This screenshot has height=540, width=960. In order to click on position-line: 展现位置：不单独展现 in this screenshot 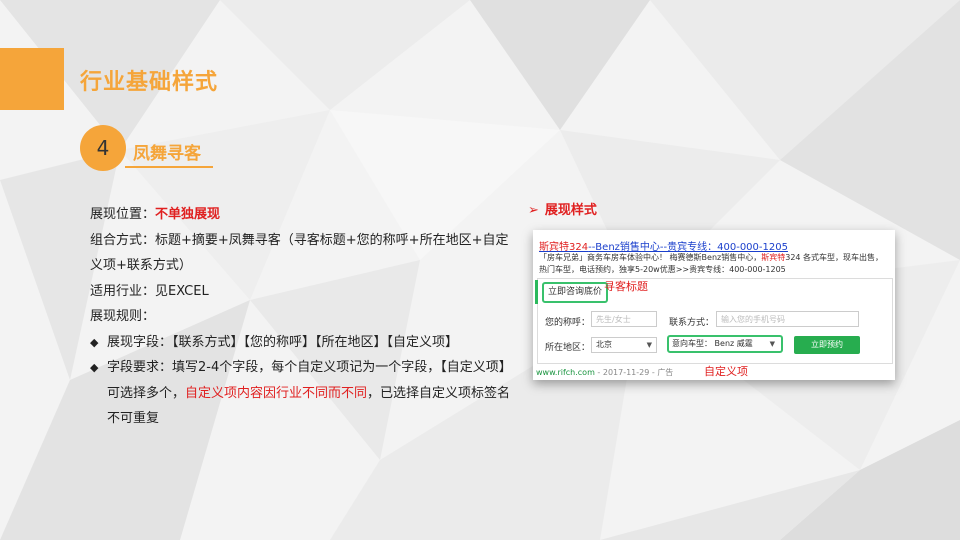, I will do `click(306, 215)`.